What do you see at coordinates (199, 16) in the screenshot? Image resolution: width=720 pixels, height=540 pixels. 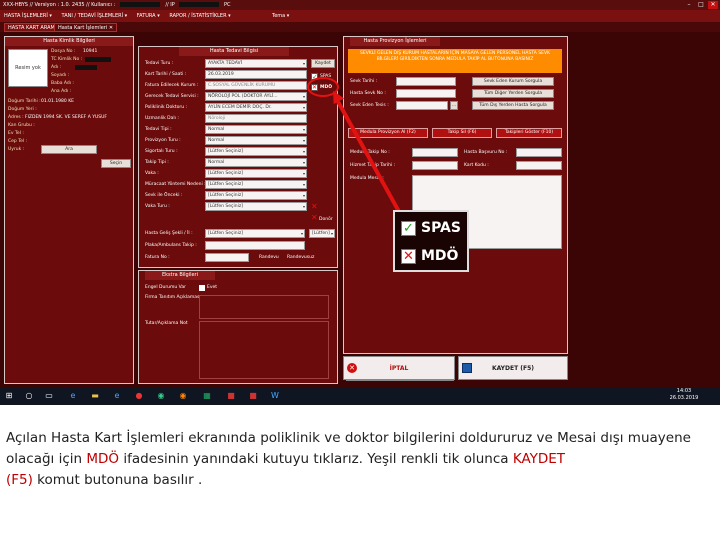 I see `menu-rapor: RAPOR / İSTATİSTİKLER ▾` at bounding box center [199, 16].